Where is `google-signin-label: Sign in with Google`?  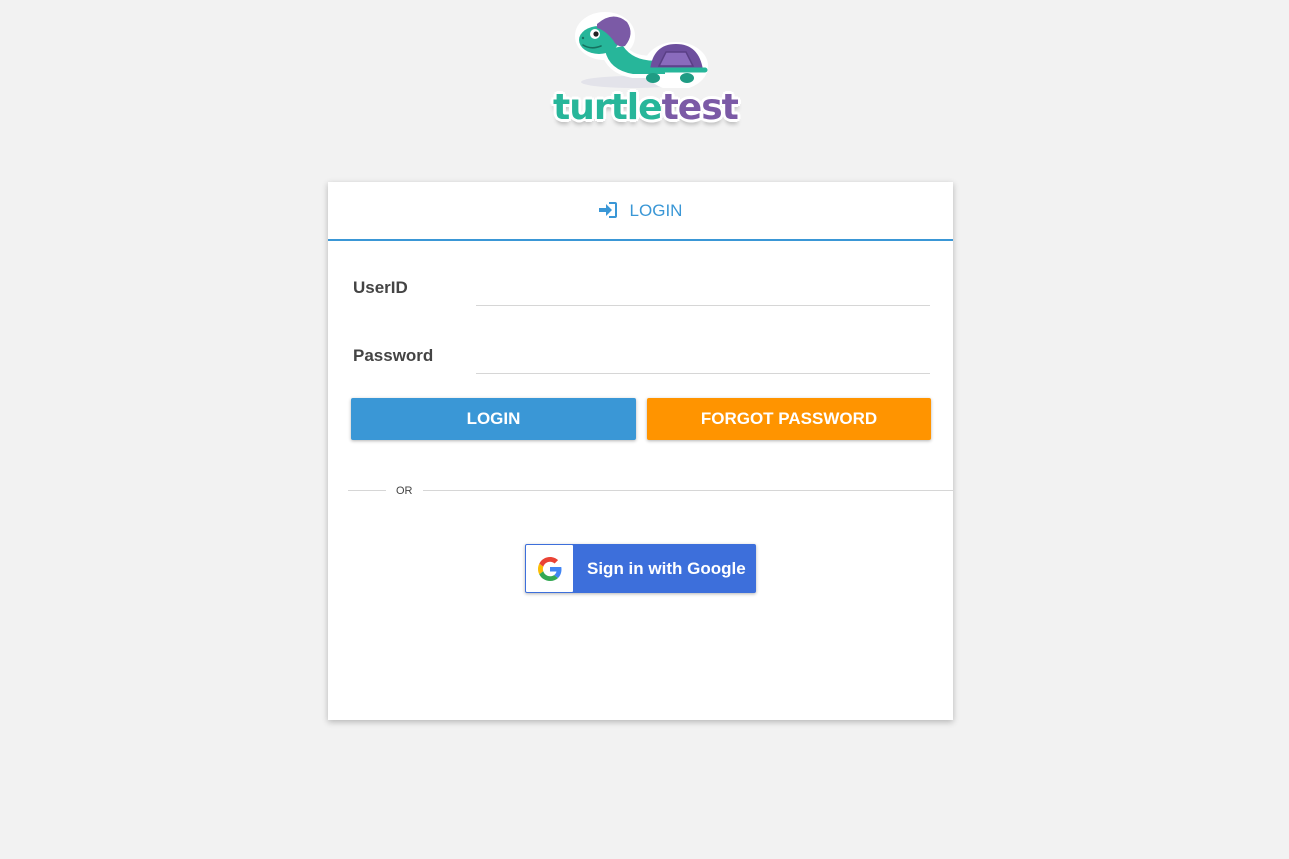 google-signin-label: Sign in with Google is located at coordinates (666, 568).